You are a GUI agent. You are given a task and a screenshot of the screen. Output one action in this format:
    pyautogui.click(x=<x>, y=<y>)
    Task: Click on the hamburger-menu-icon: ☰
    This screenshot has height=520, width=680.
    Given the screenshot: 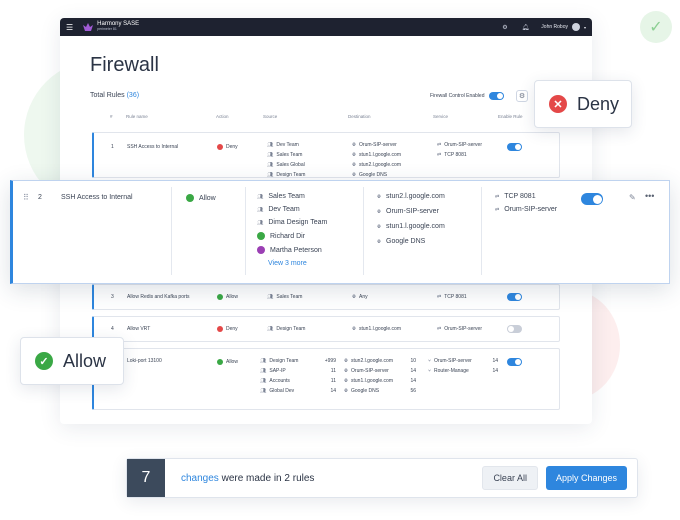 What is the action you would take?
    pyautogui.click(x=69, y=27)
    